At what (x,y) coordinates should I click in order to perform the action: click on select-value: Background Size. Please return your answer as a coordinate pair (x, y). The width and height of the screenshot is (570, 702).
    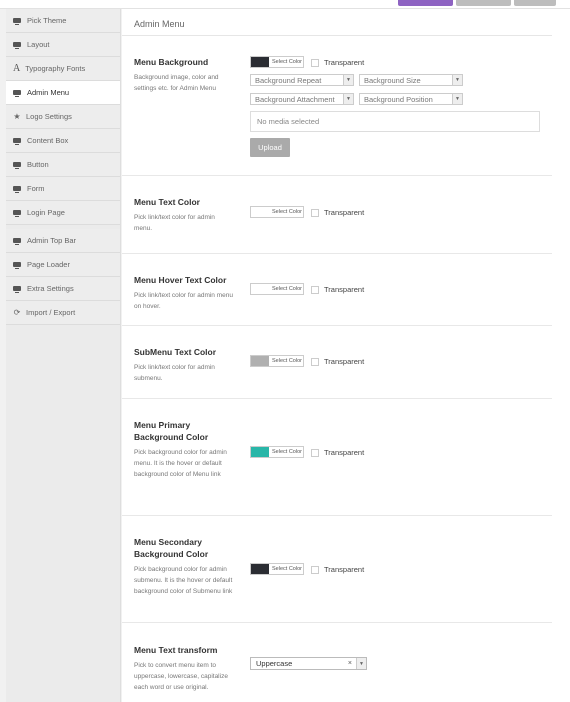
    Looking at the image, I should click on (392, 80).